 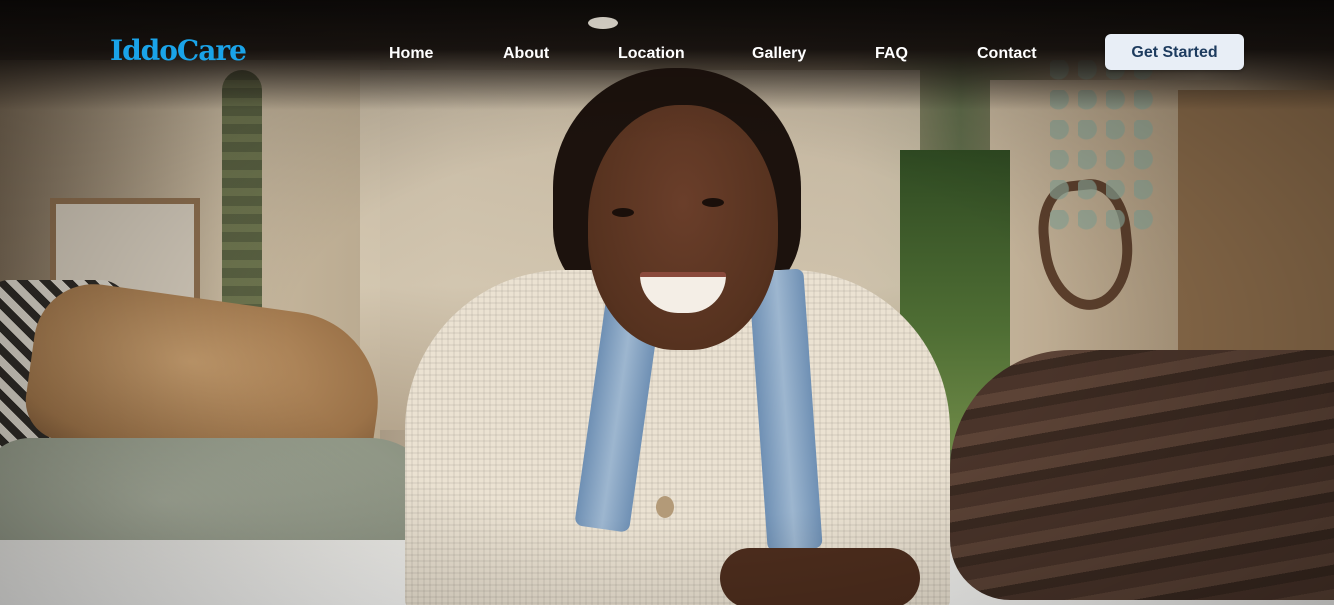 I want to click on nav-link-location: Location, so click(x=651, y=54).